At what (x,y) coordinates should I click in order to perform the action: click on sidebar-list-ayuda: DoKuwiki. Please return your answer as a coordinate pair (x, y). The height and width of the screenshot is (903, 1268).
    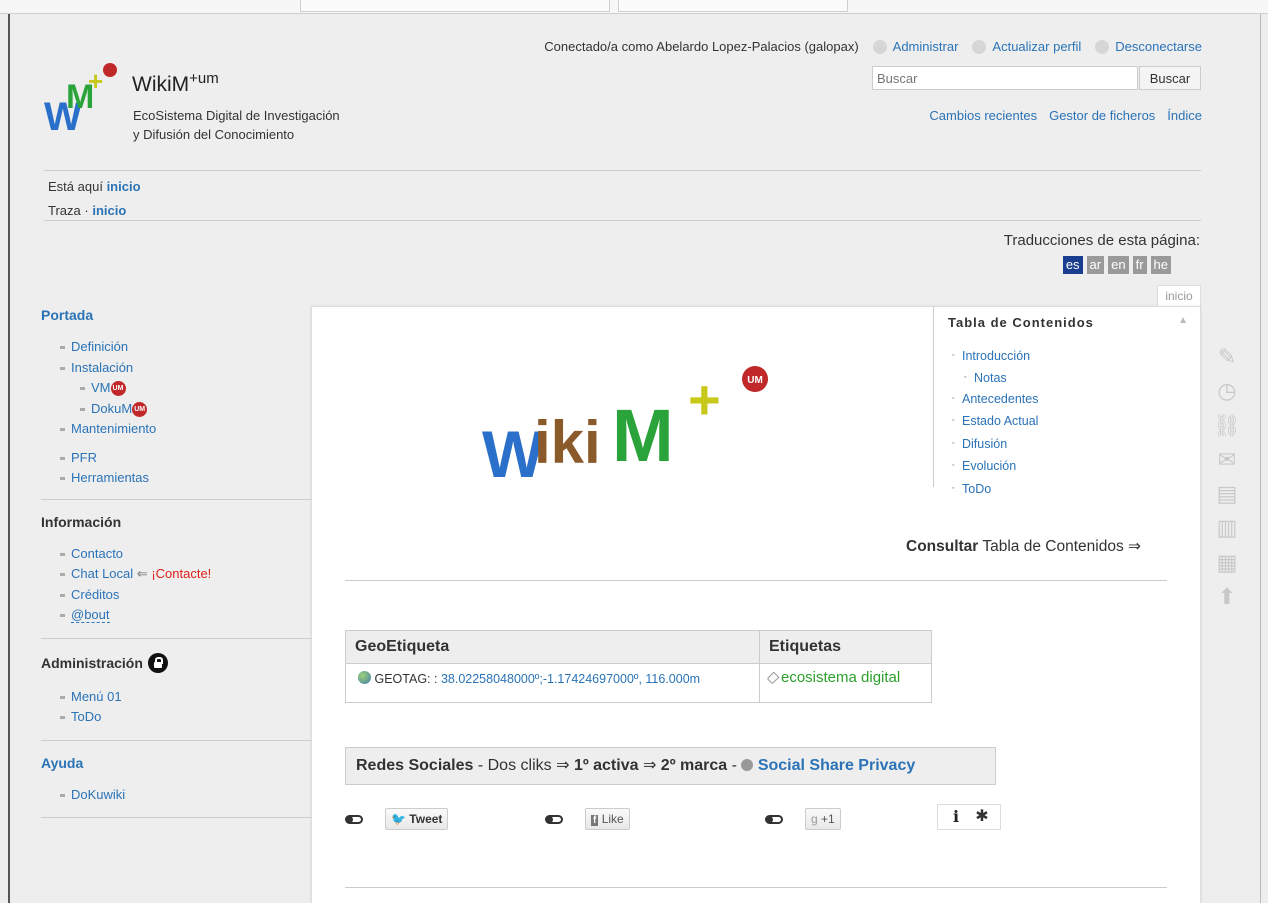
    Looking at the image, I should click on (188, 795).